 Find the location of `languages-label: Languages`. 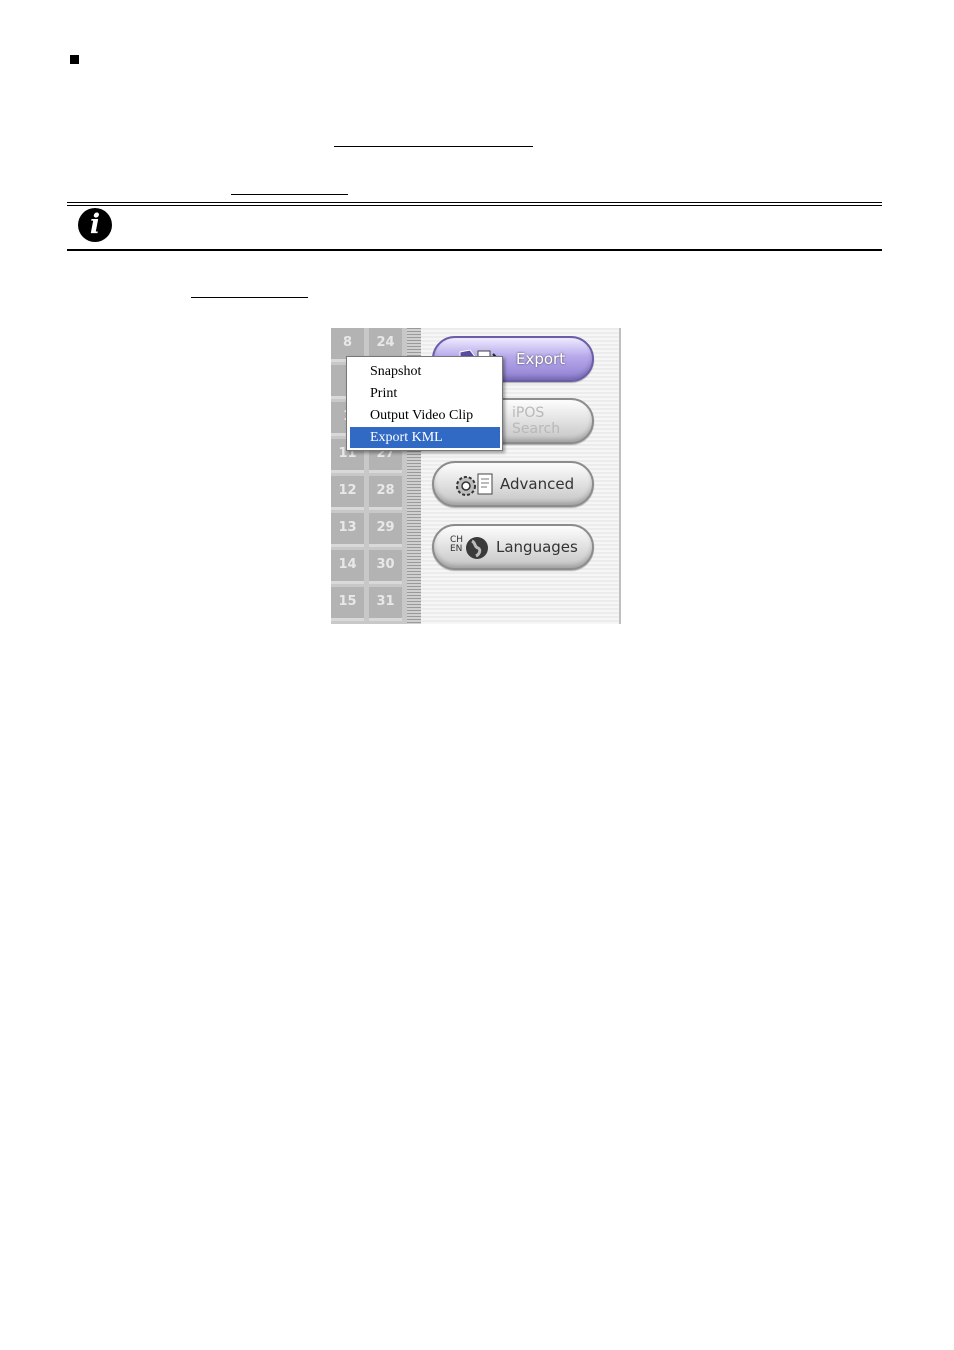

languages-label: Languages is located at coordinates (537, 547).